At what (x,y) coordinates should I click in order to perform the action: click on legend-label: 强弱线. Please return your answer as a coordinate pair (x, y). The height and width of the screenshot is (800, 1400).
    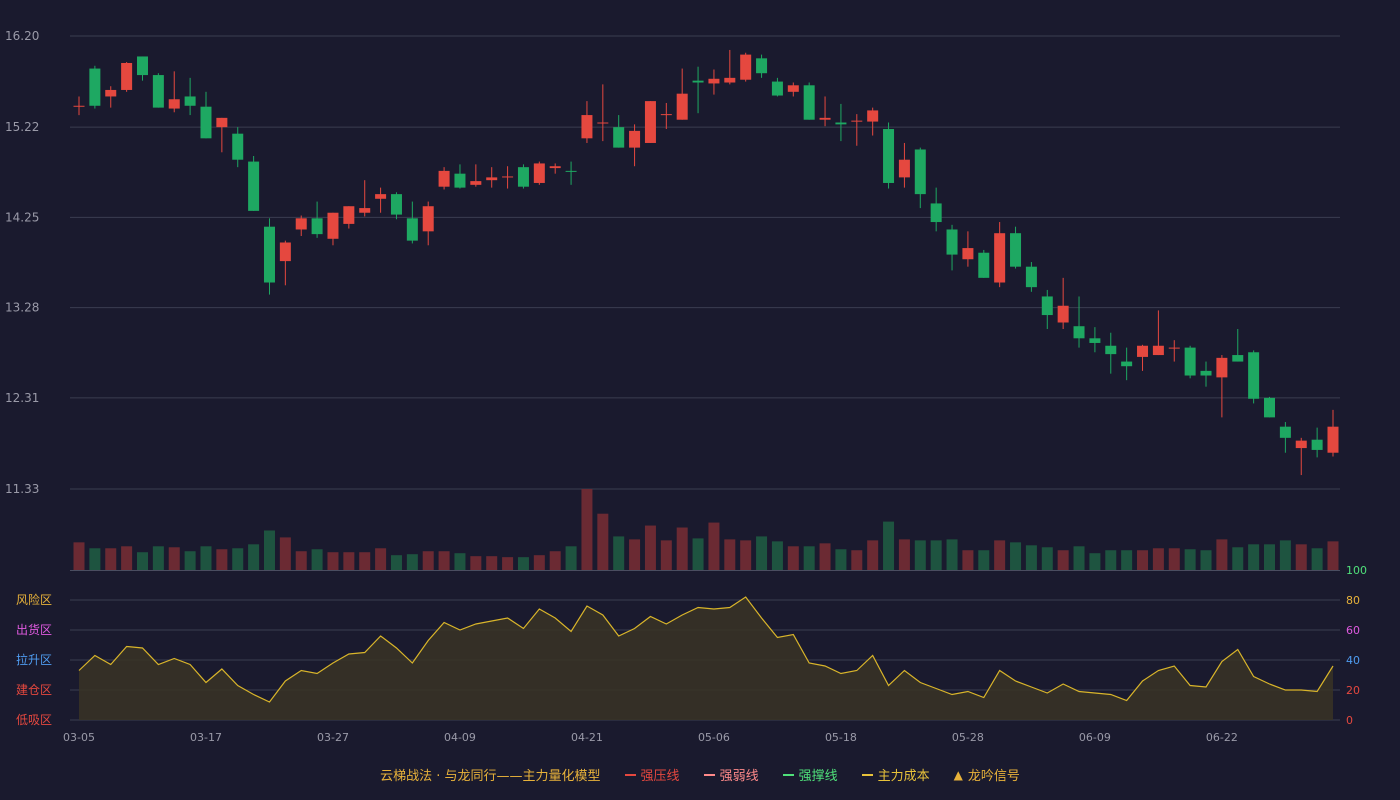
    Looking at the image, I should click on (739, 776).